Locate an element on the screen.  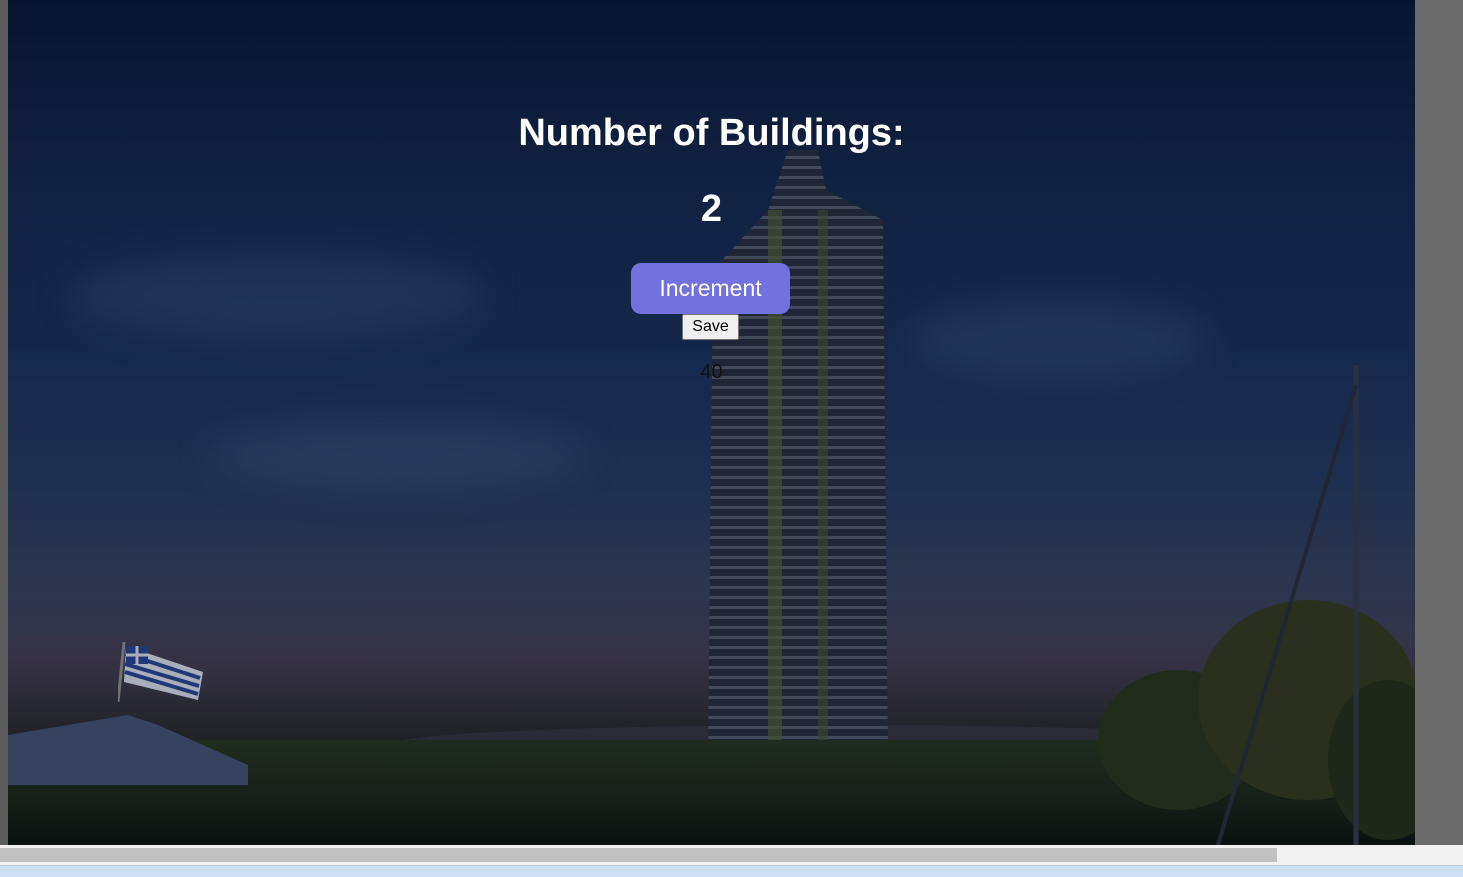
taskbar-strip is located at coordinates (731, 871).